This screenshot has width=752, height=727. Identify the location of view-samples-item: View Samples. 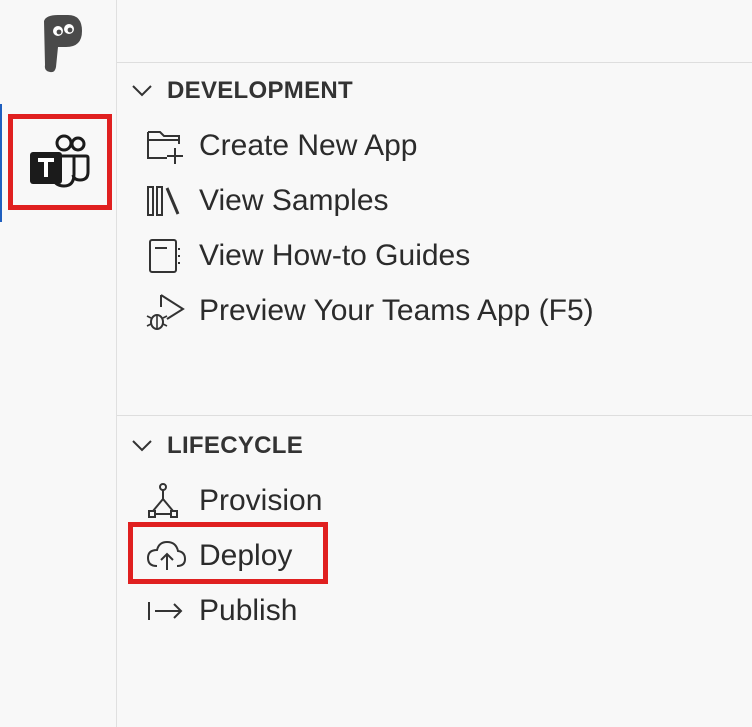
(267, 201).